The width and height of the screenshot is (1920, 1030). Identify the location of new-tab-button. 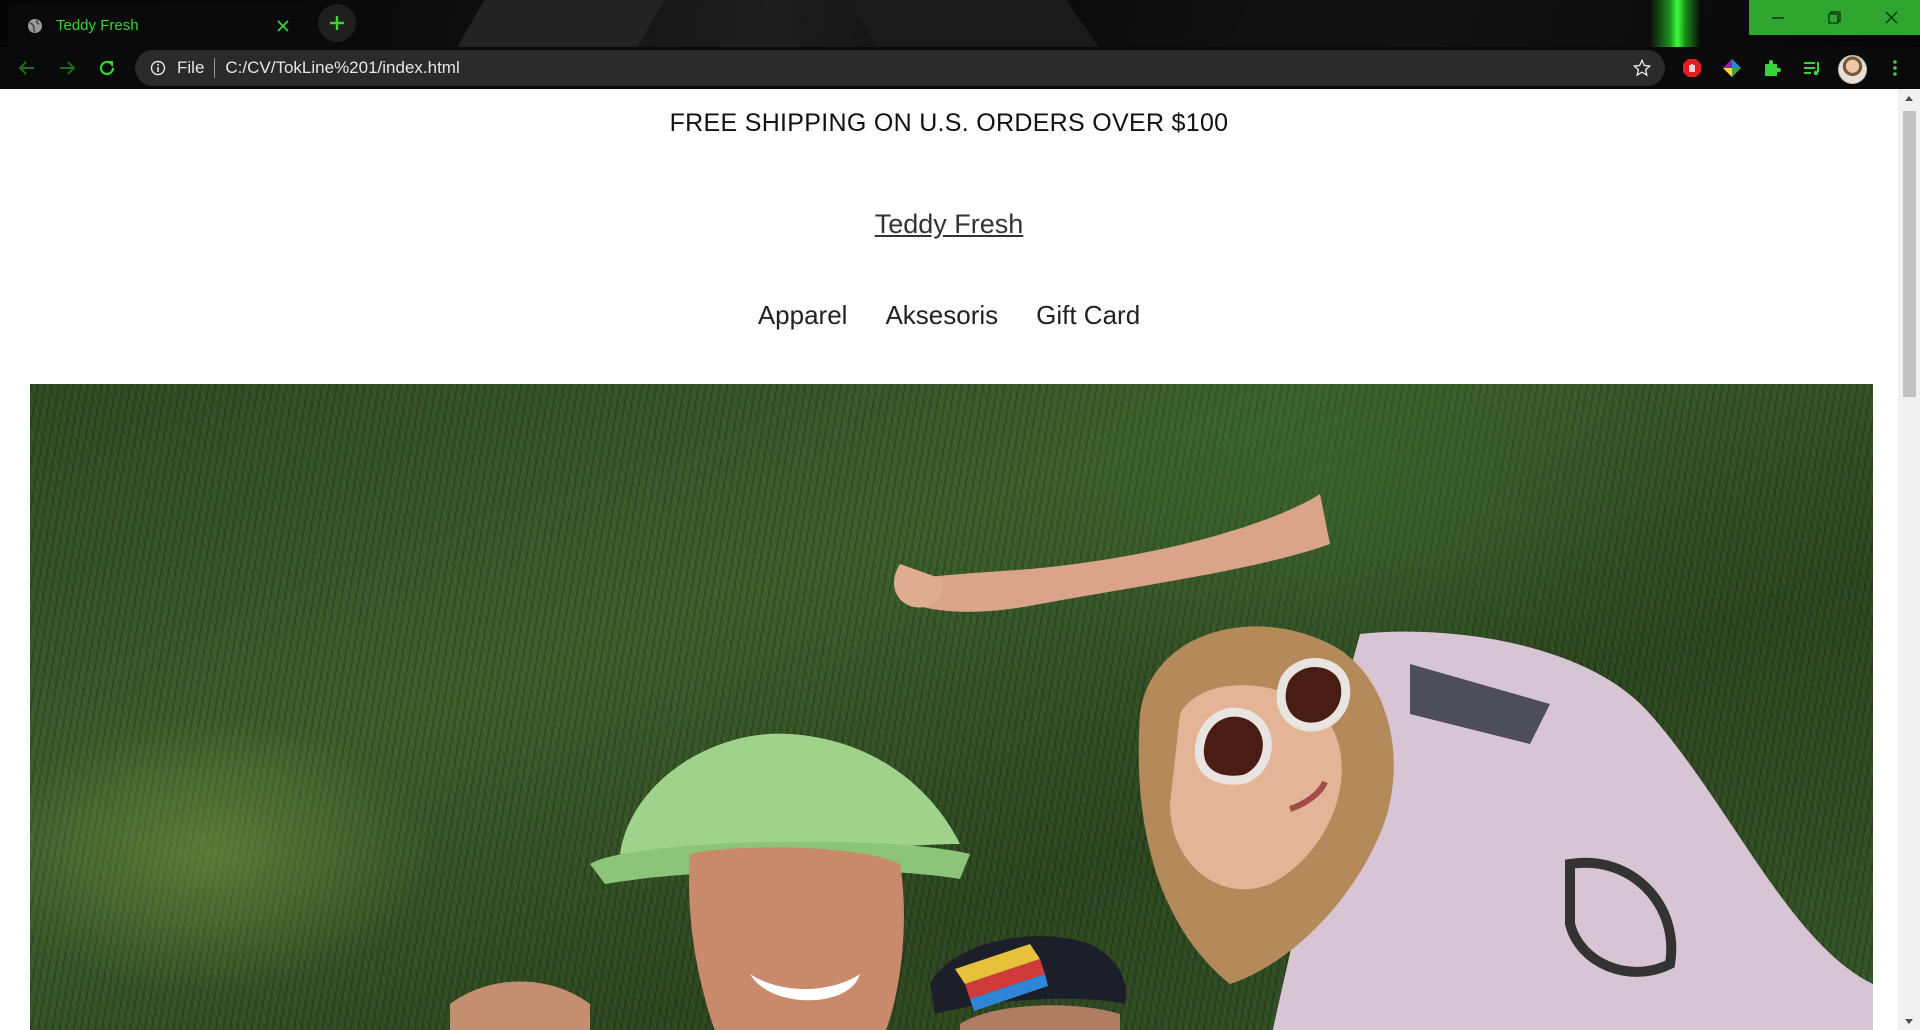
(337, 23).